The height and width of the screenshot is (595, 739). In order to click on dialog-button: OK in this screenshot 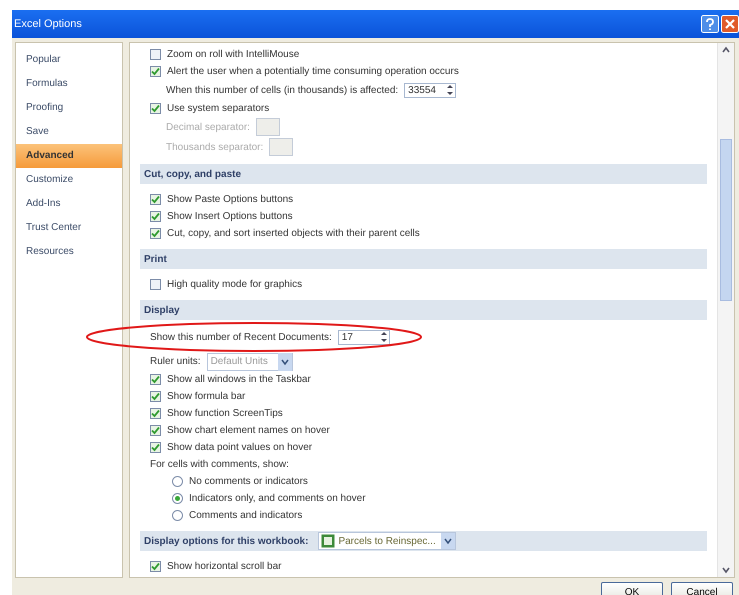, I will do `click(632, 588)`.